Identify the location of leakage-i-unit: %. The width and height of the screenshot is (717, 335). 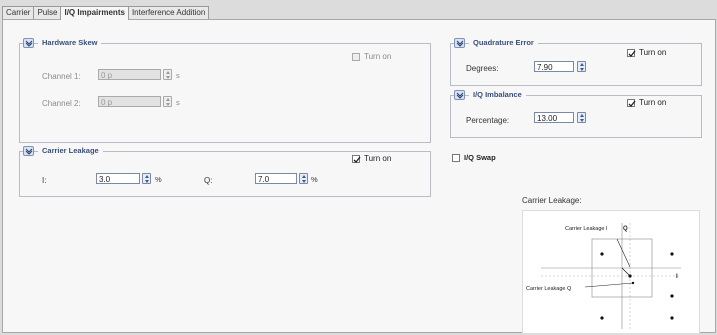
(158, 179).